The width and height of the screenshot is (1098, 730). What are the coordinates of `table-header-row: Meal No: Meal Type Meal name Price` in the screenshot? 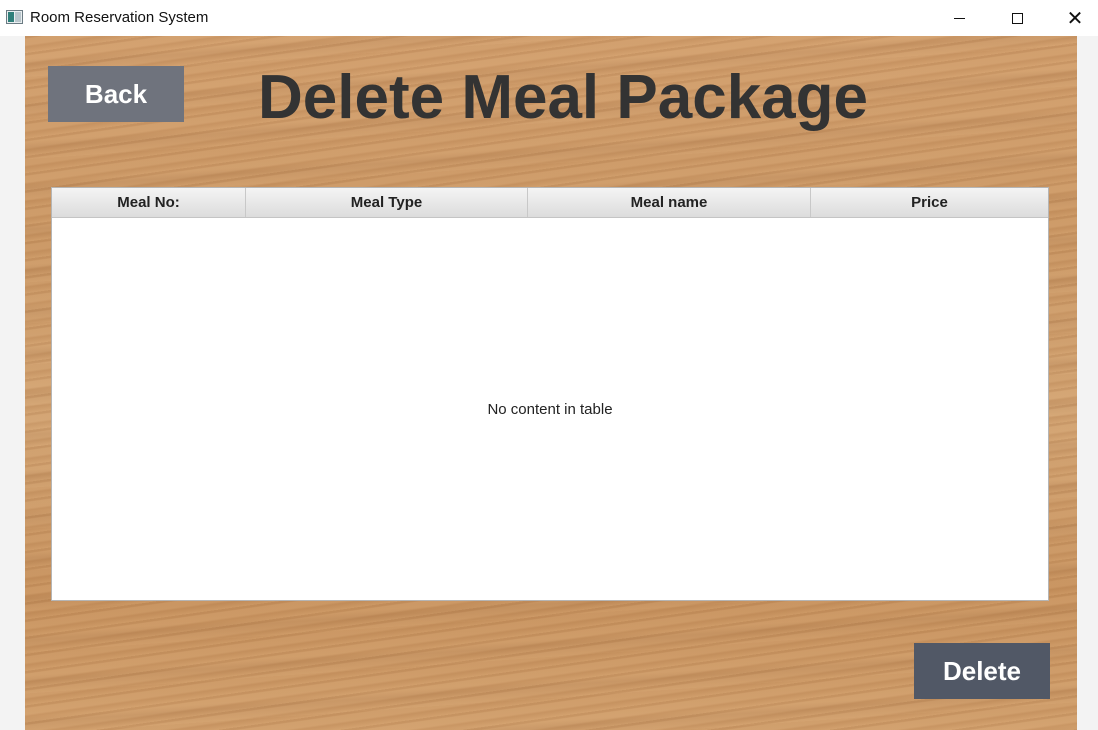 It's located at (550, 203).